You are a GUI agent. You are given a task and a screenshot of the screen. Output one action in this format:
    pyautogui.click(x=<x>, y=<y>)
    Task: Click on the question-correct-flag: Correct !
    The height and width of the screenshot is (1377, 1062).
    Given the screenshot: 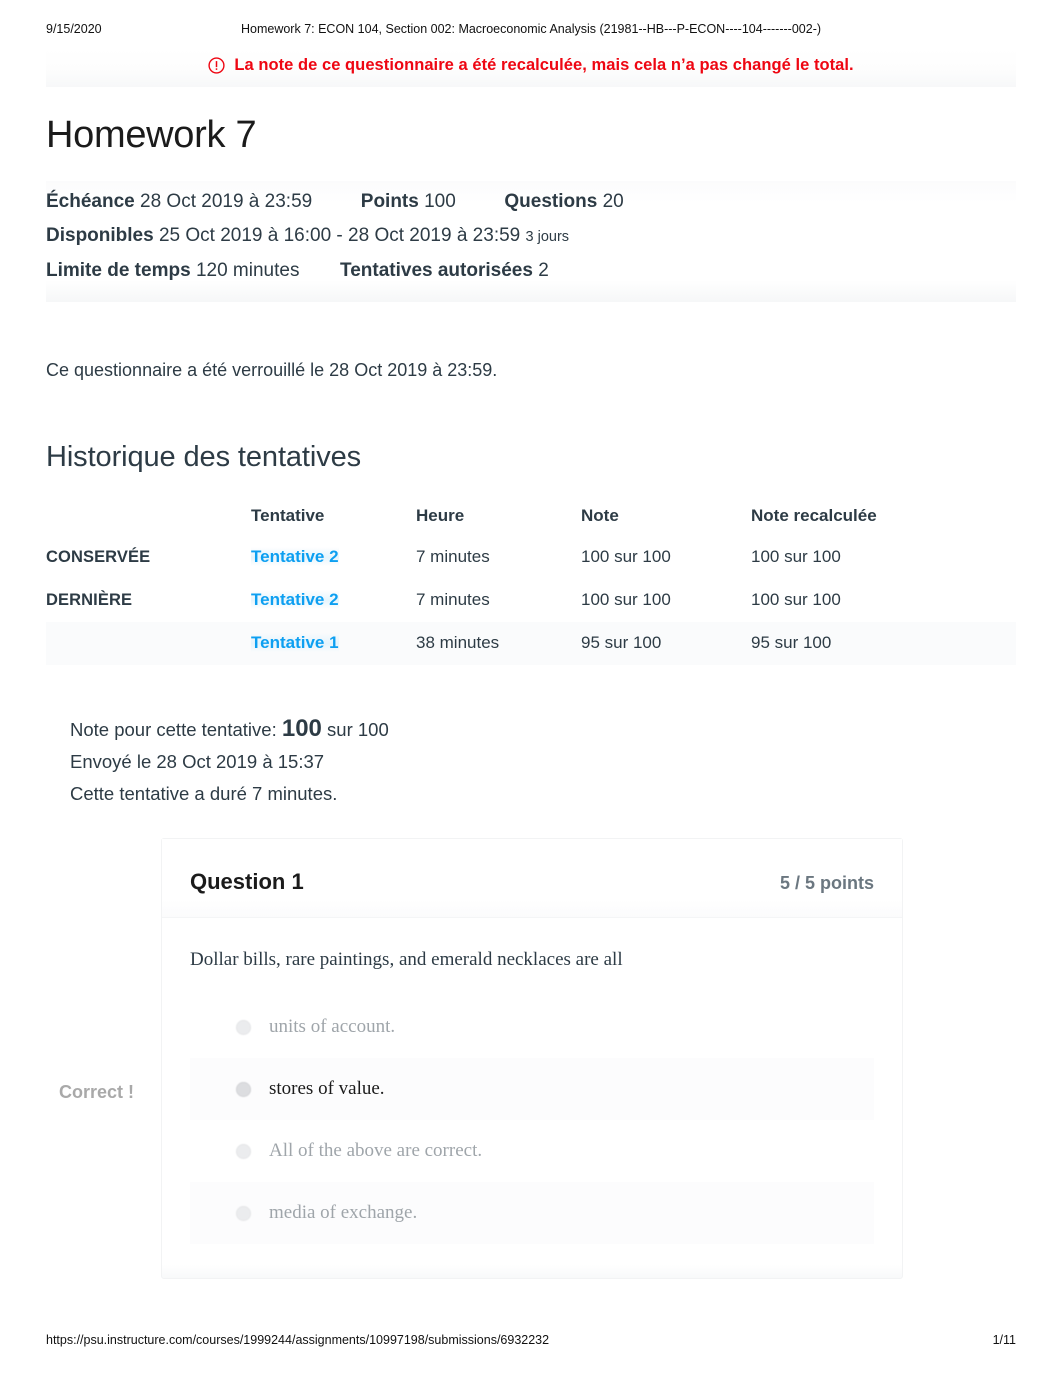 What is the action you would take?
    pyautogui.click(x=97, y=1091)
    